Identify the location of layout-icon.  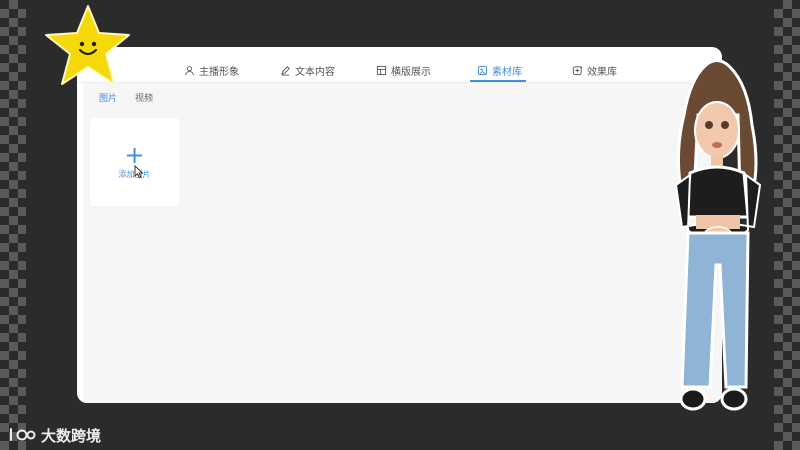
(381, 70).